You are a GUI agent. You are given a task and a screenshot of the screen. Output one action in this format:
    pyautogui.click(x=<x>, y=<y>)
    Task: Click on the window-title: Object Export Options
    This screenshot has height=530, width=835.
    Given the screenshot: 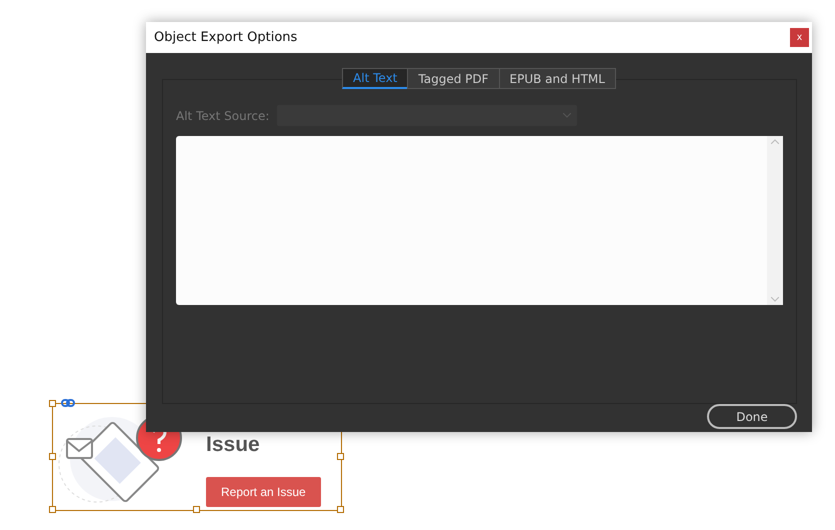 What is the action you would take?
    pyautogui.click(x=226, y=37)
    